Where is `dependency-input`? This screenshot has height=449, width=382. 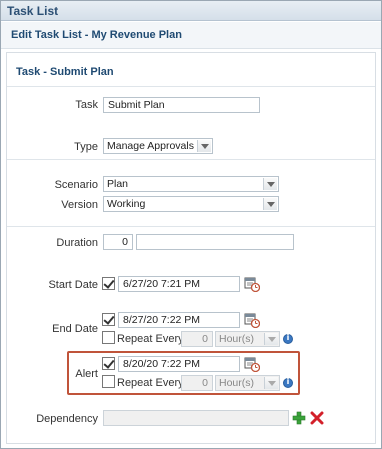
dependency-input is located at coordinates (196, 418).